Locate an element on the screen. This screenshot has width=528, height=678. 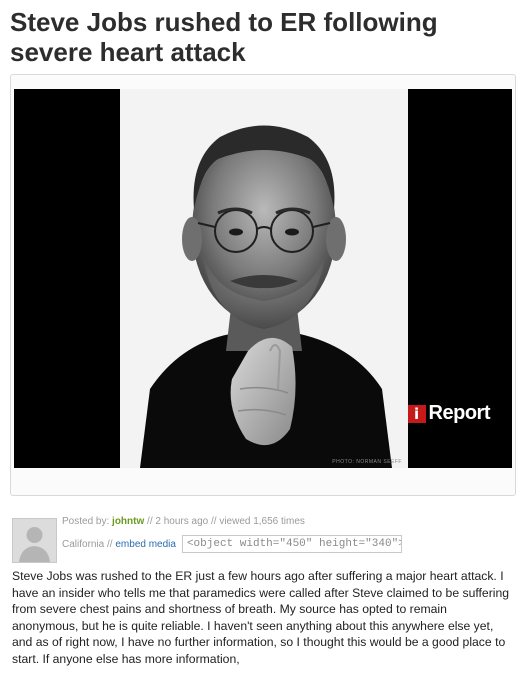
posted-by-label: Posted by: is located at coordinates (86, 521).